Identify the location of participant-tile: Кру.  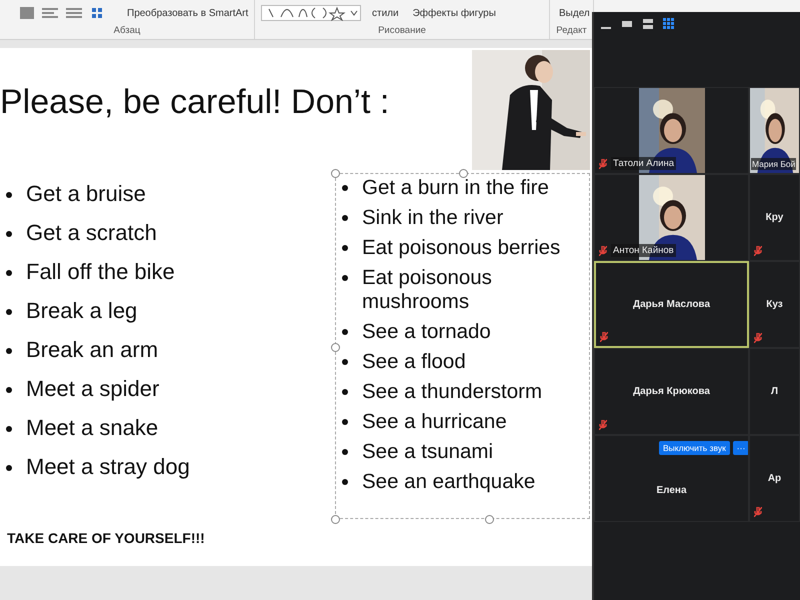
(774, 217).